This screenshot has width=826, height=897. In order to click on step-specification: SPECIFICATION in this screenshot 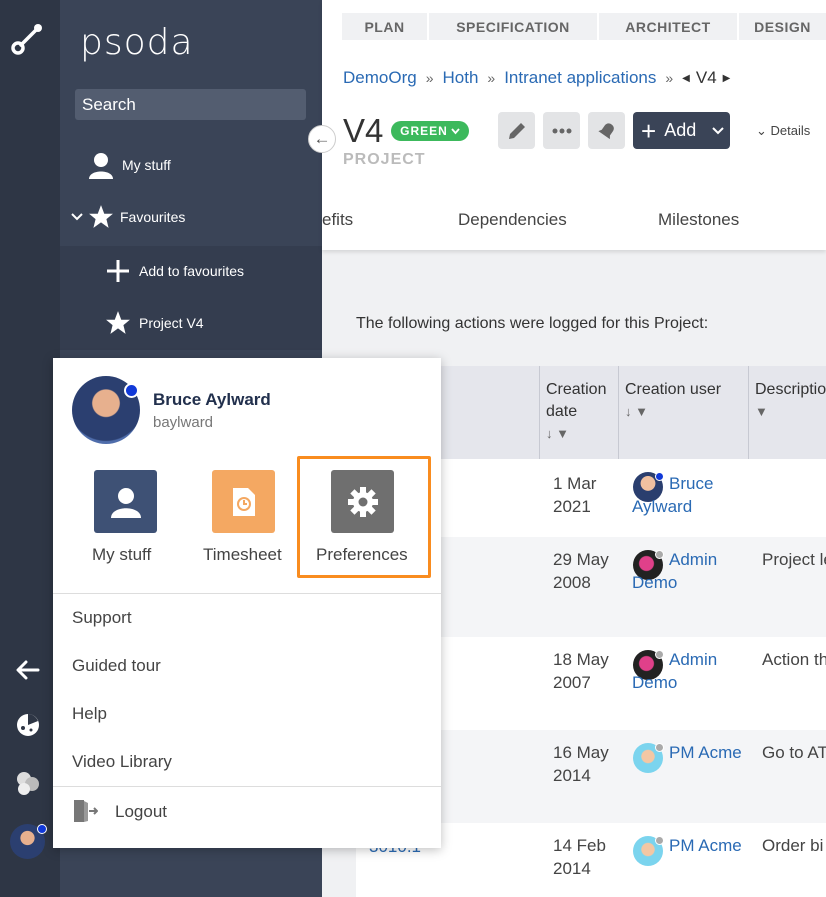, I will do `click(514, 26)`.